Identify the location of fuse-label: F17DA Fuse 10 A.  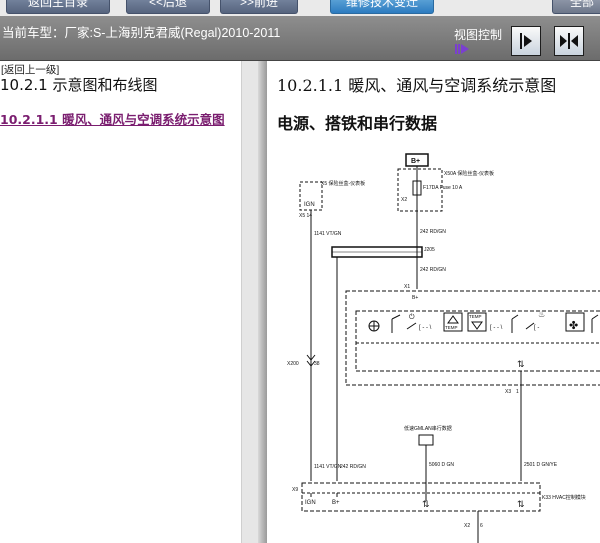
(443, 188).